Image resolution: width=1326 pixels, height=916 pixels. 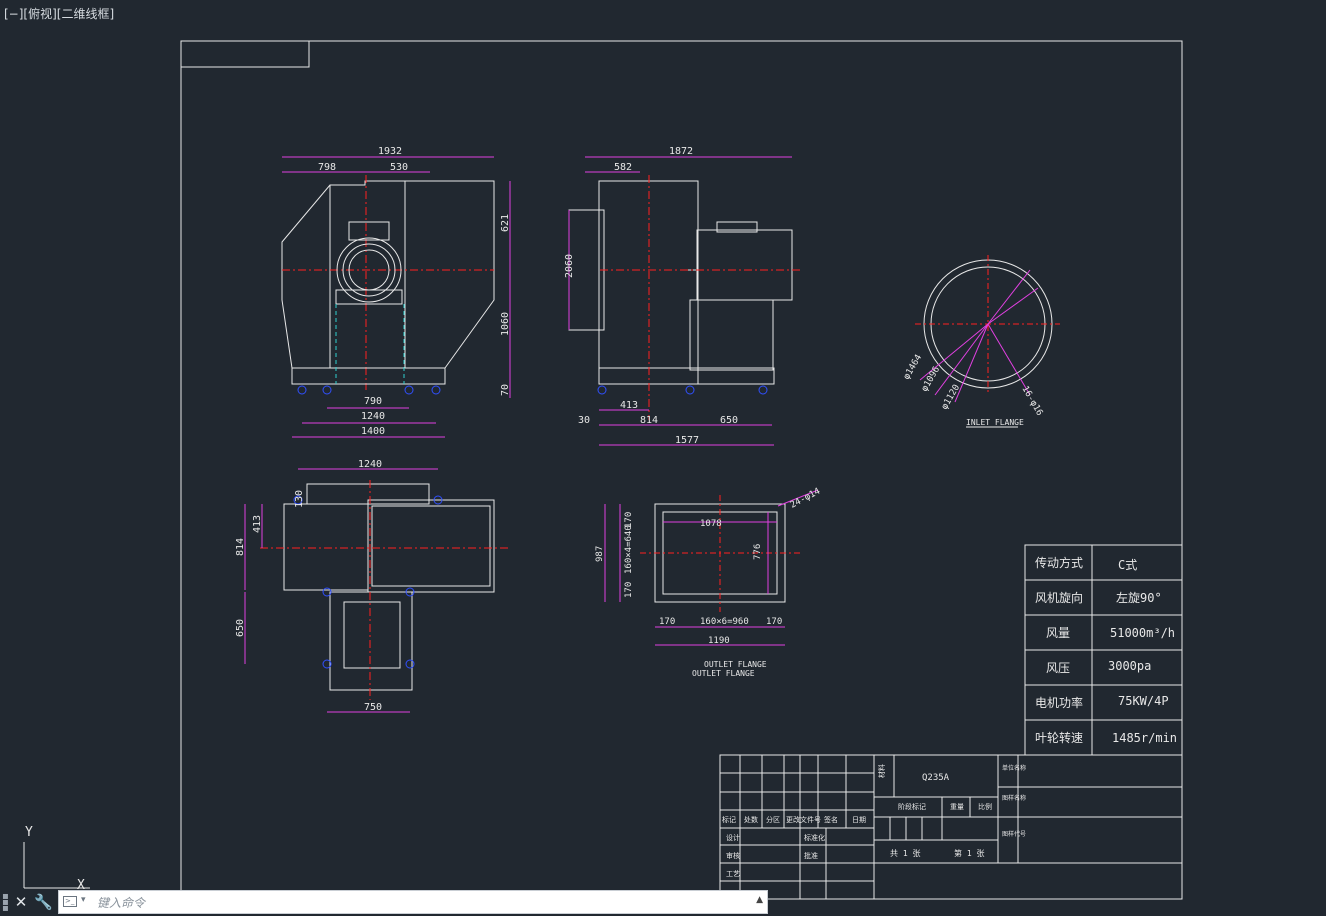 What do you see at coordinates (5, 903) in the screenshot?
I see `drag-handle-icon: ▪ ▪ ▪` at bounding box center [5, 903].